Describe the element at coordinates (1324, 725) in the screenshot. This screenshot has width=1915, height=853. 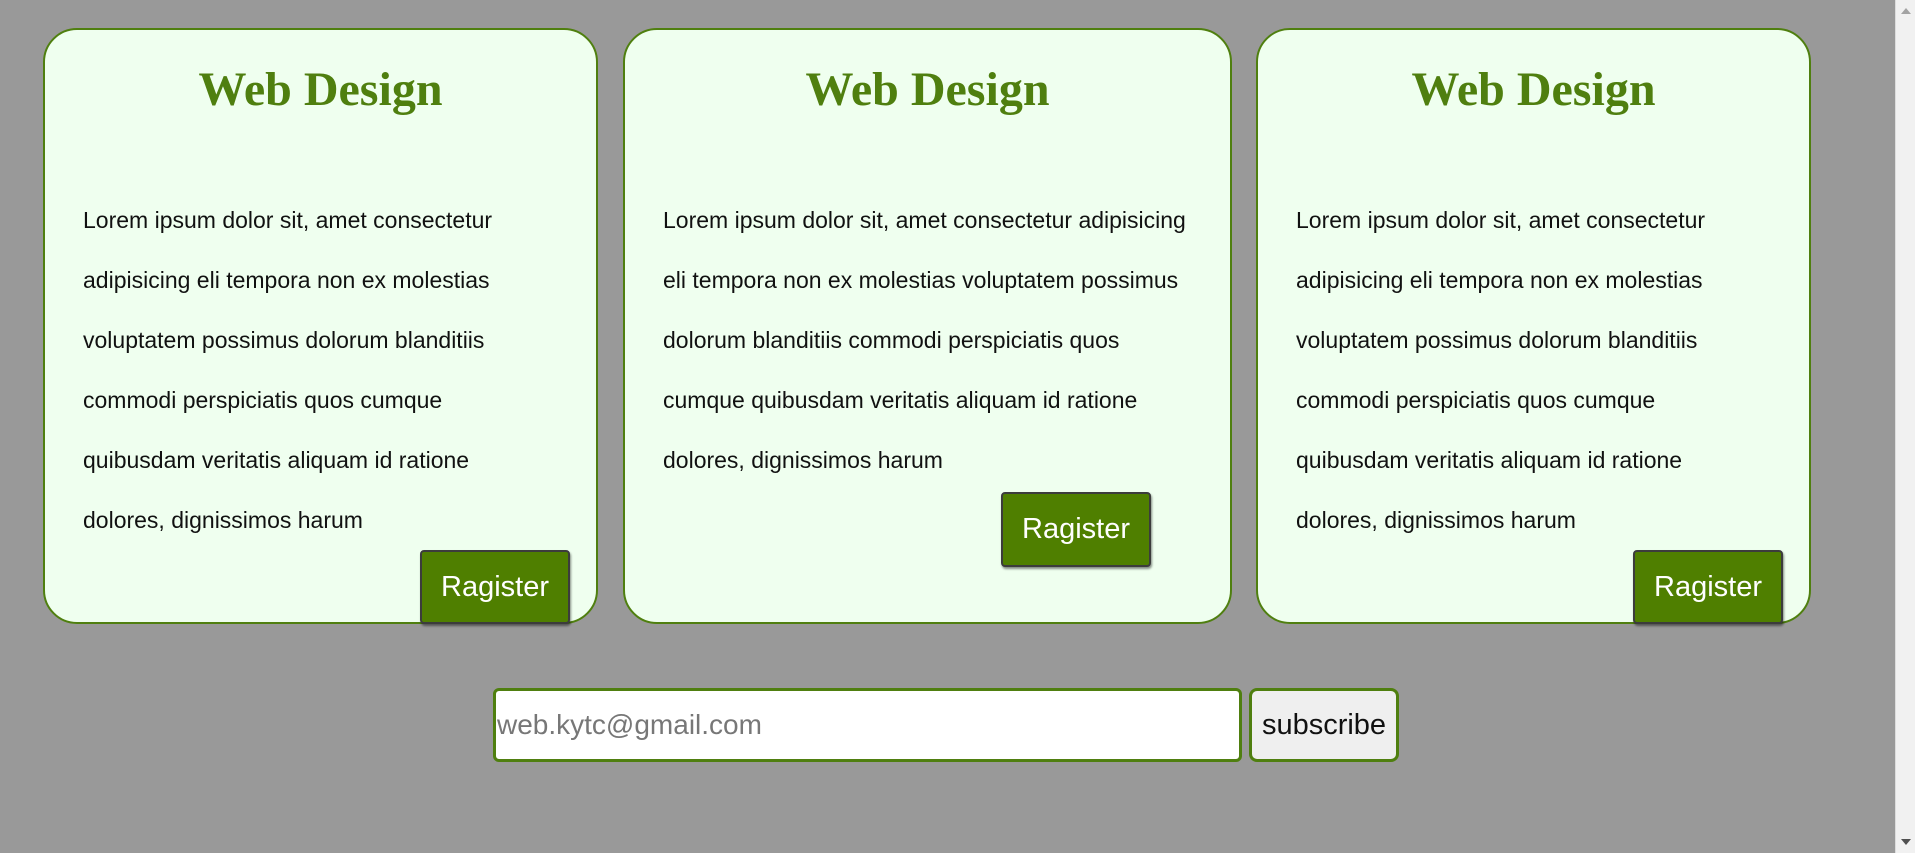
I see `subscribe-button: subscribe` at that location.